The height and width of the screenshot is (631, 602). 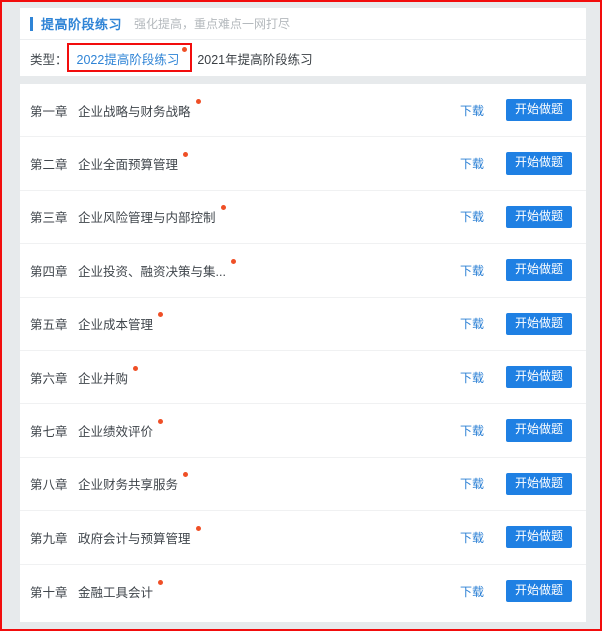 I want to click on chapter-title-text: 企业财务共享服务, so click(x=128, y=485).